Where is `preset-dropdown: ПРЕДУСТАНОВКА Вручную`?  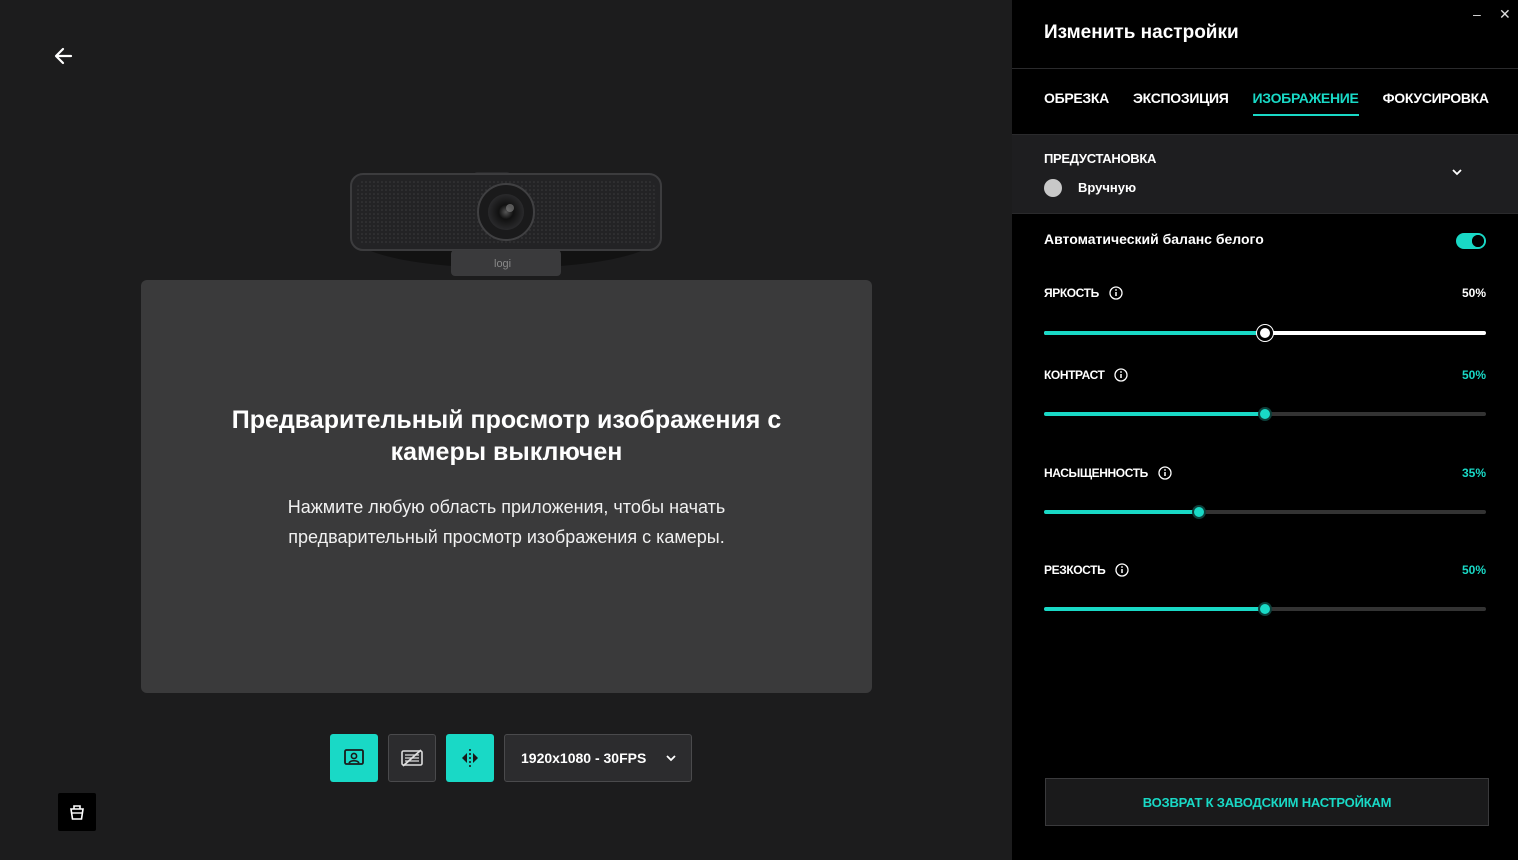 preset-dropdown: ПРЕДУСТАНОВКА Вручную is located at coordinates (1265, 174).